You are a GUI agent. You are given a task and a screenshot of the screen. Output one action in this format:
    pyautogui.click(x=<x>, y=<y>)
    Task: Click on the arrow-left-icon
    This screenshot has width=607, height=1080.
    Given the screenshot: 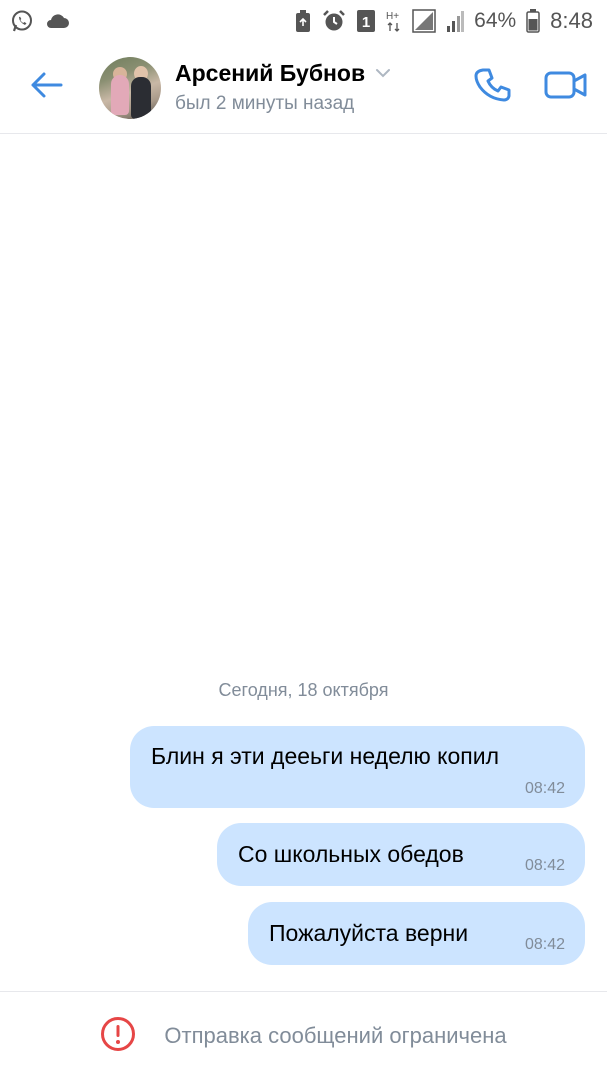 What is the action you would take?
    pyautogui.click(x=47, y=87)
    